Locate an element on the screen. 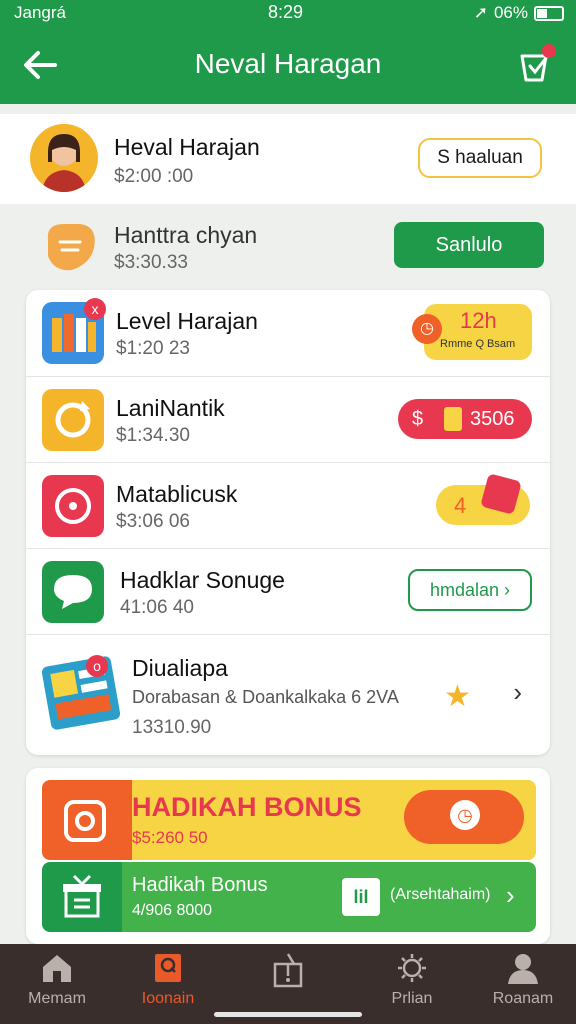  nav-home: Memam is located at coordinates (57, 980).